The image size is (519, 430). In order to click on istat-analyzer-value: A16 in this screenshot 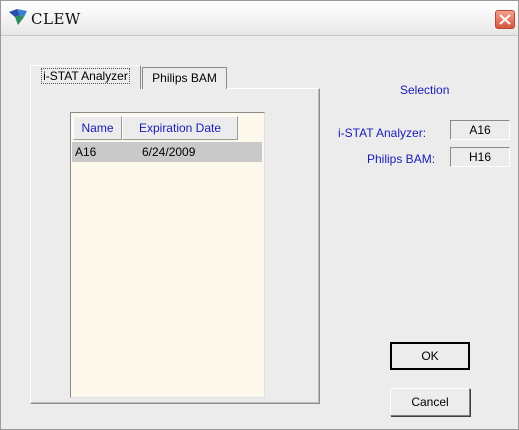, I will do `click(480, 130)`.